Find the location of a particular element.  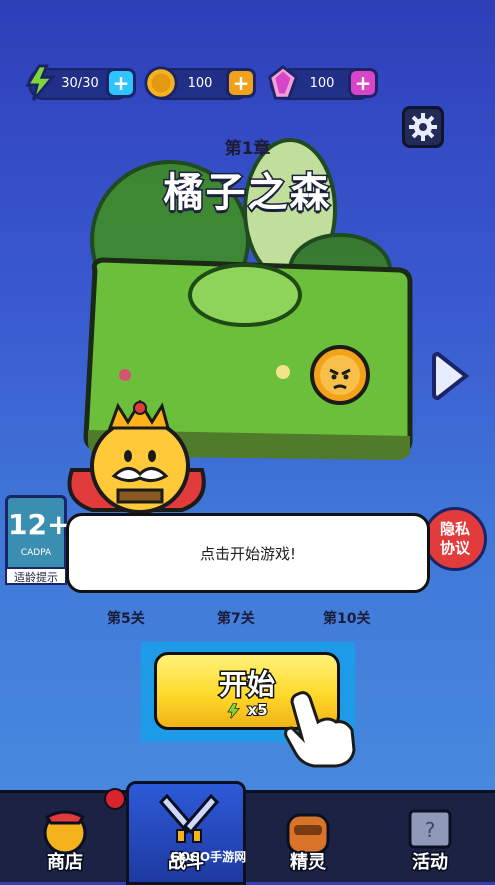

dialog-text: 点击开始游戏! is located at coordinates (247, 553).